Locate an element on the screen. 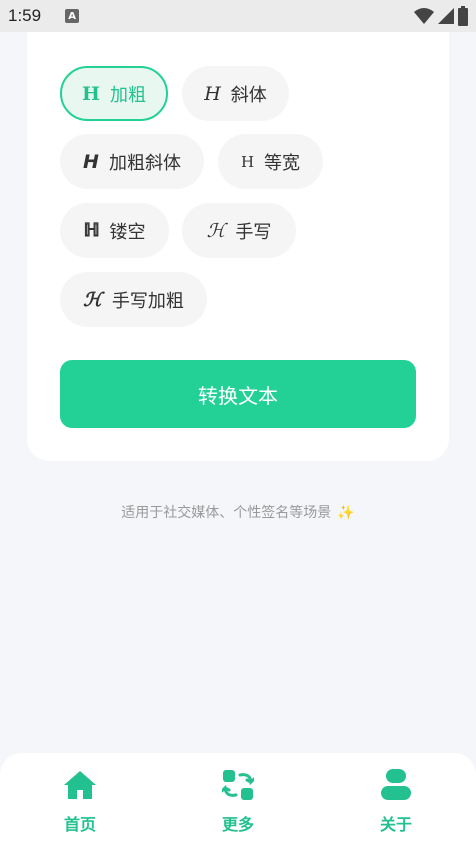 The image size is (476, 846). style-chip-bold-italic: H 加粗斜体 is located at coordinates (132, 161).